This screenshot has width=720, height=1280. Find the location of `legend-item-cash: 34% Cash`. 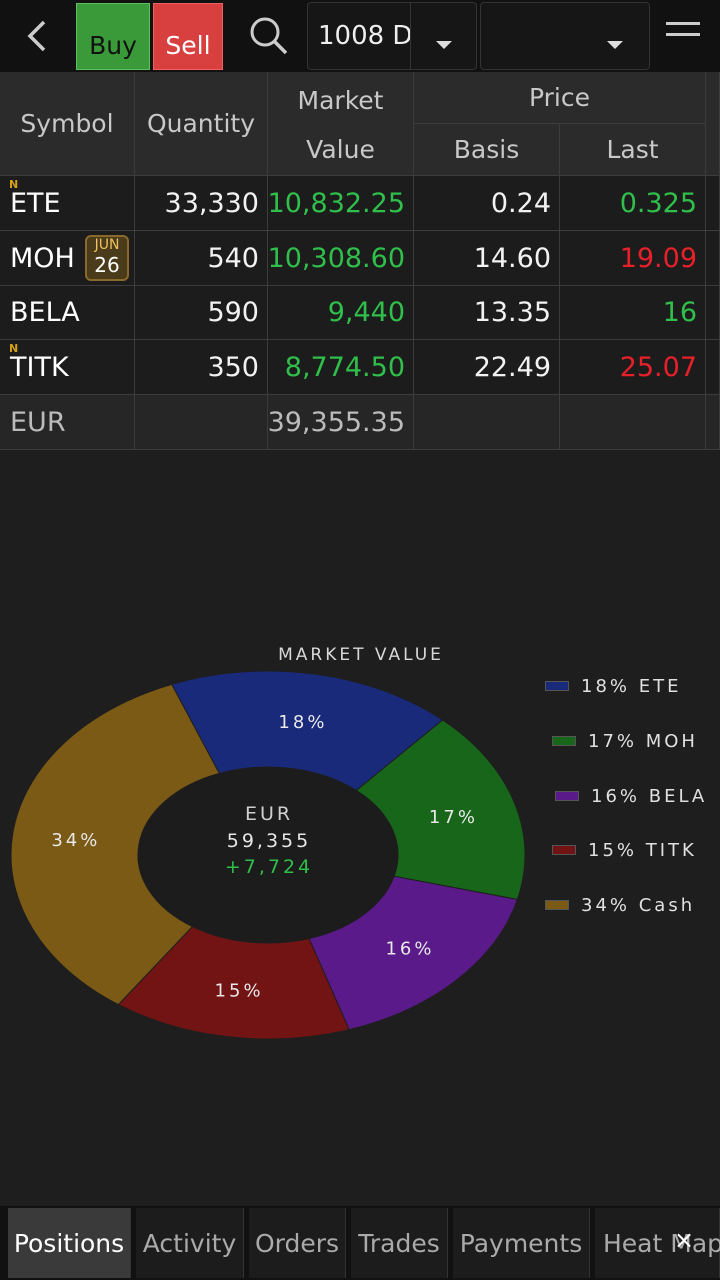

legend-item-cash: 34% Cash is located at coordinates (620, 905).